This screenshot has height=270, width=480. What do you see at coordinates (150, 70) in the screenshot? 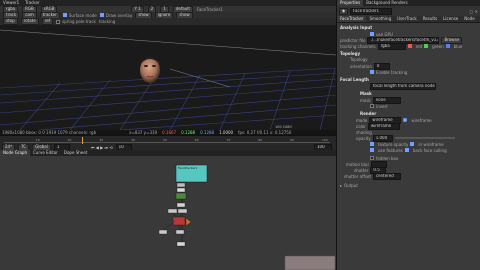
I see `tracked-face` at bounding box center [150, 70].